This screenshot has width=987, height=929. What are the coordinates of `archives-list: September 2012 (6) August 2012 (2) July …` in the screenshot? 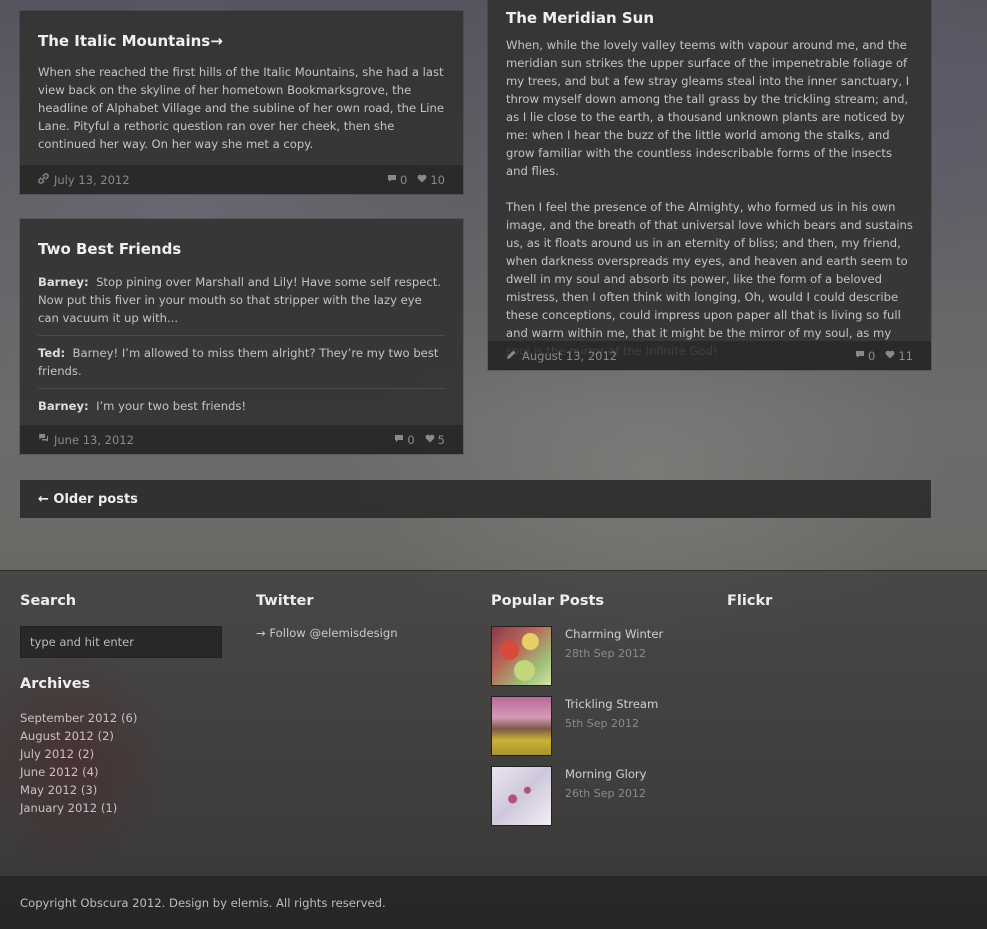 It's located at (78, 763).